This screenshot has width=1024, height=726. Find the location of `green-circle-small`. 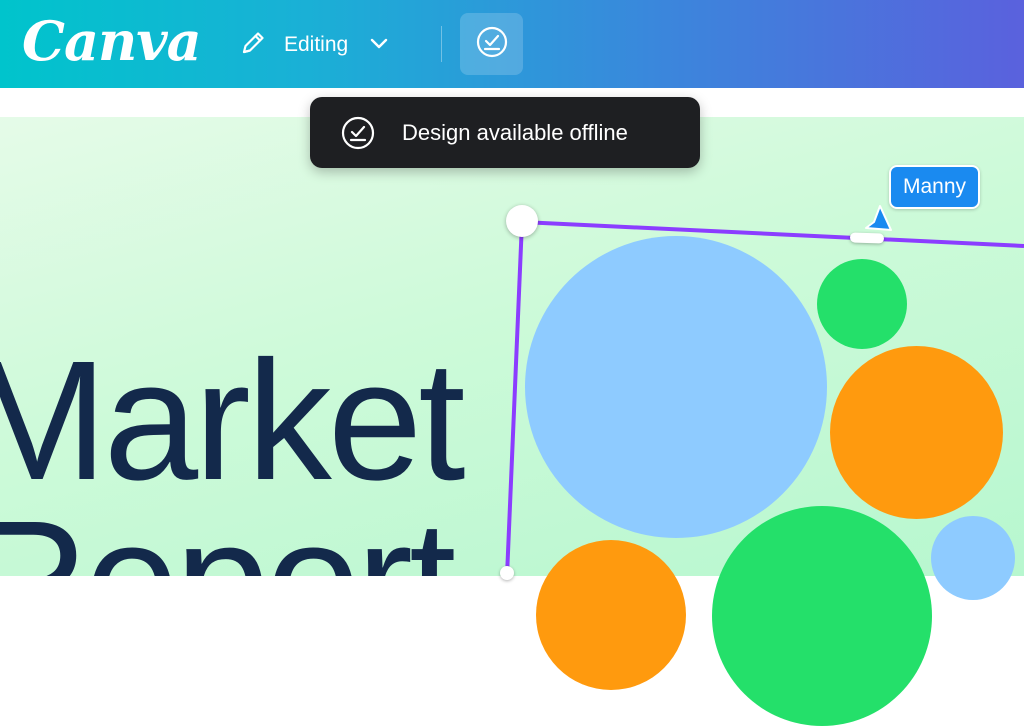

green-circle-small is located at coordinates (862, 304).